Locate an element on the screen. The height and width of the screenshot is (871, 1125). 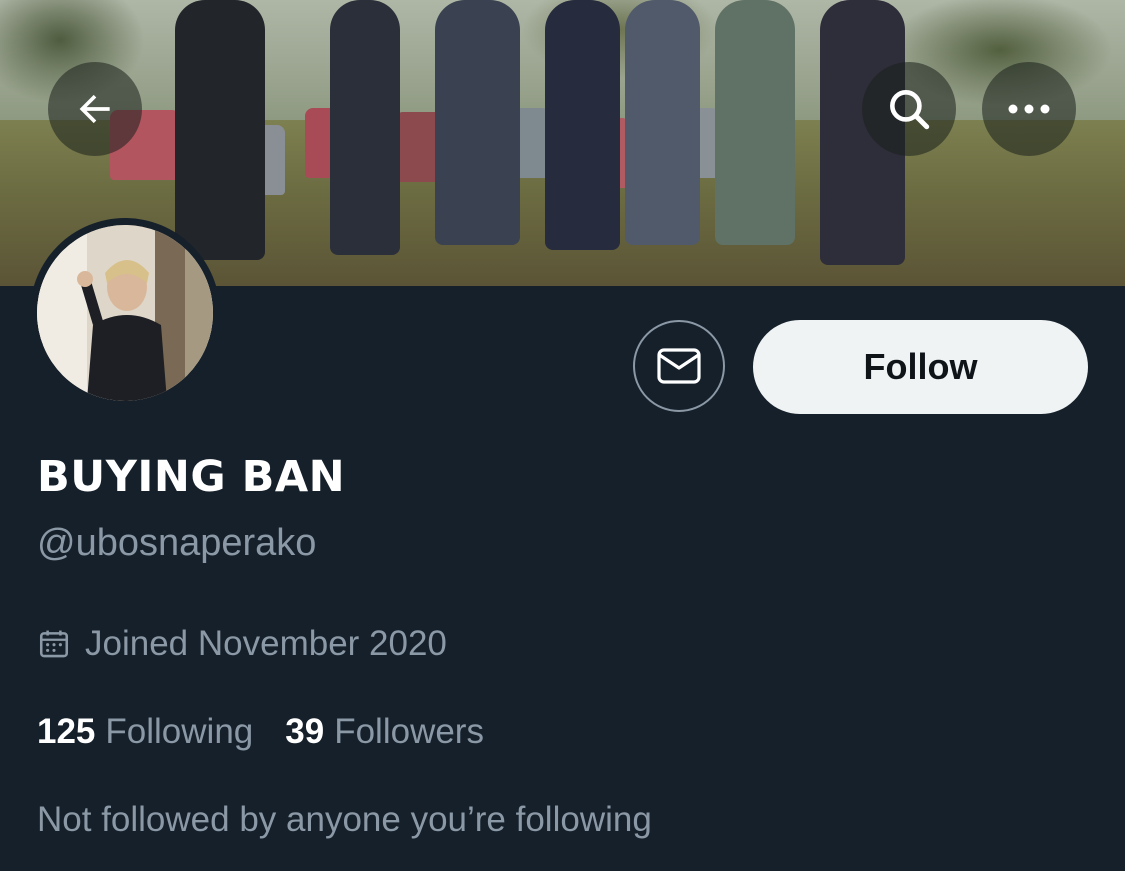
avatar-photo is located at coordinates (125, 313).